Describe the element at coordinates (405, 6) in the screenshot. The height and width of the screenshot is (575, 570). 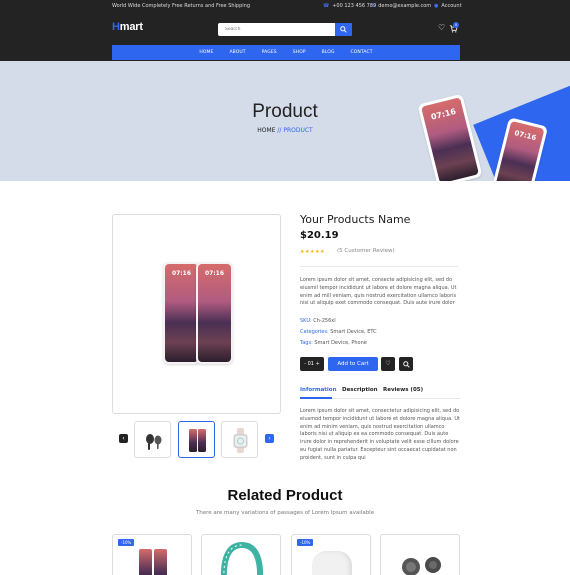
I see `email-address: demo@example.com` at that location.